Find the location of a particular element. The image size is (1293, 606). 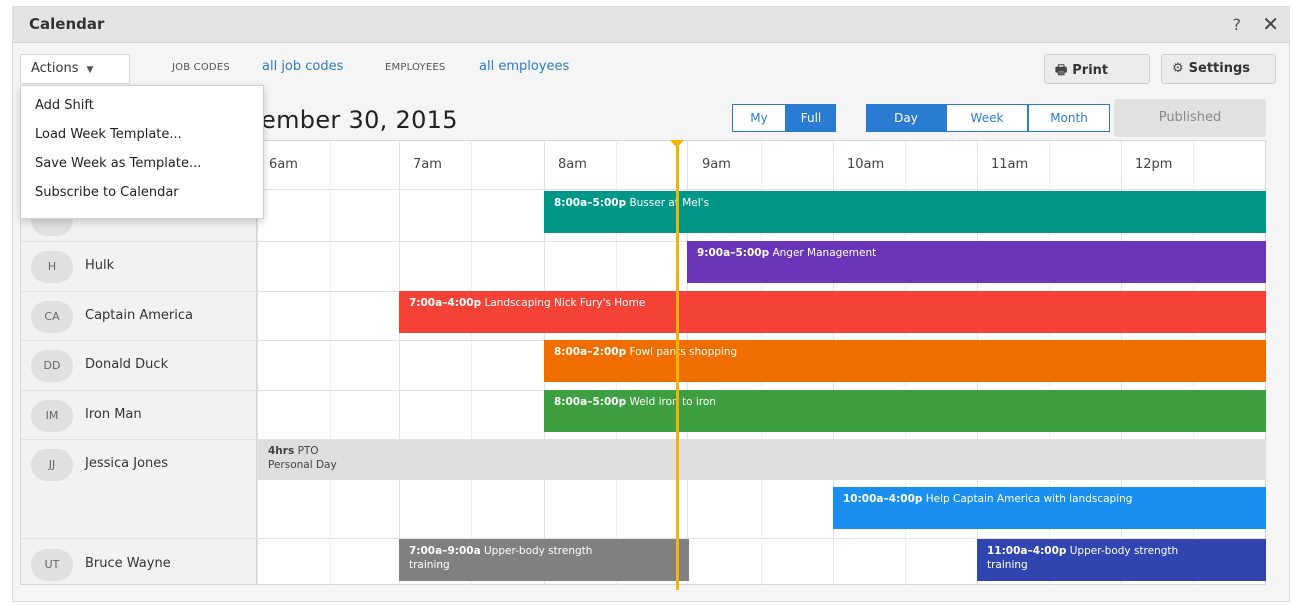

avatar: UT is located at coordinates (52, 565).